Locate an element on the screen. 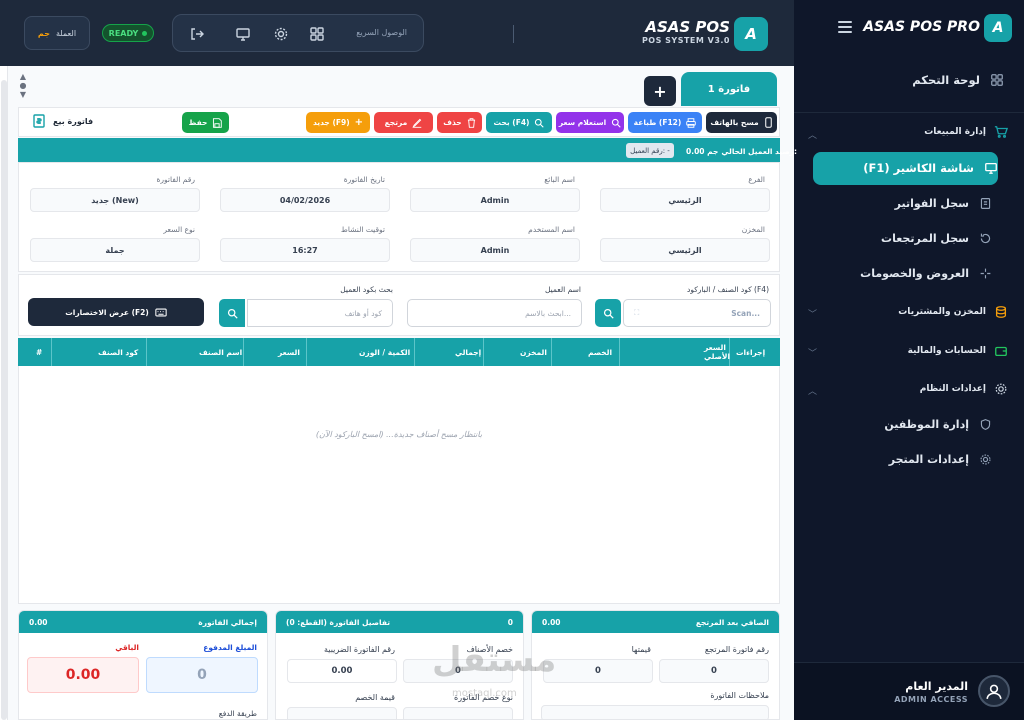  customer-code-placeholder: كود أو هاتف is located at coordinates (363, 313).